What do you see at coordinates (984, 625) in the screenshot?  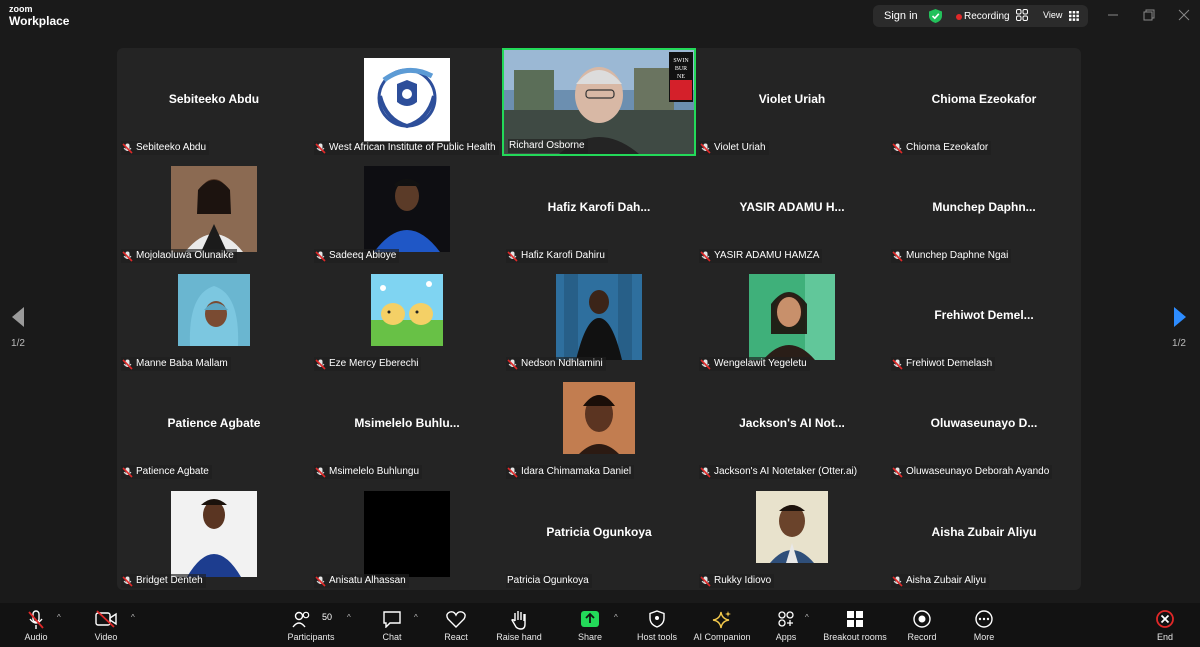 I see `more-button: More` at bounding box center [984, 625].